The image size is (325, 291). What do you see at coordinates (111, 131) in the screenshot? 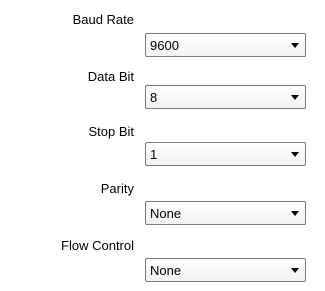
I see `stop-bit-label: Stop Bit` at bounding box center [111, 131].